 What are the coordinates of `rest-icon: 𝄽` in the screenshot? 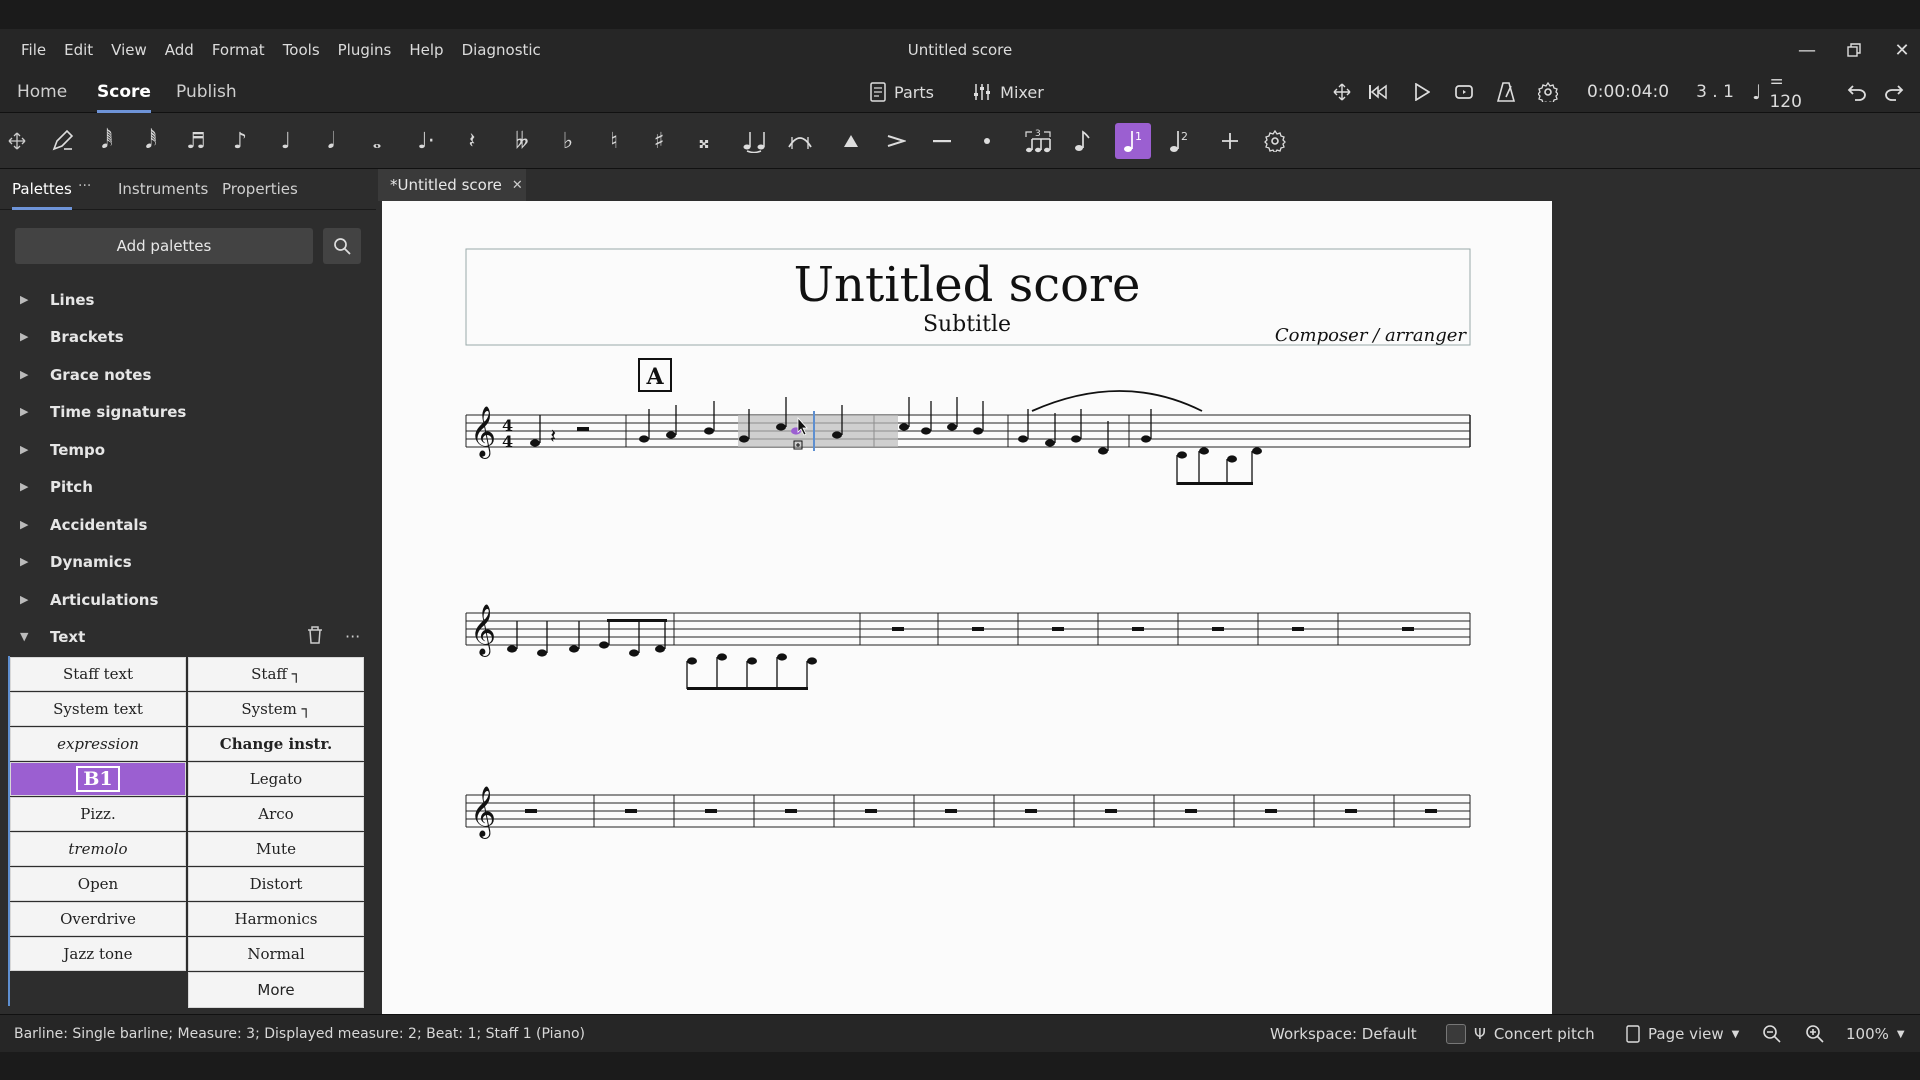 It's located at (472, 141).